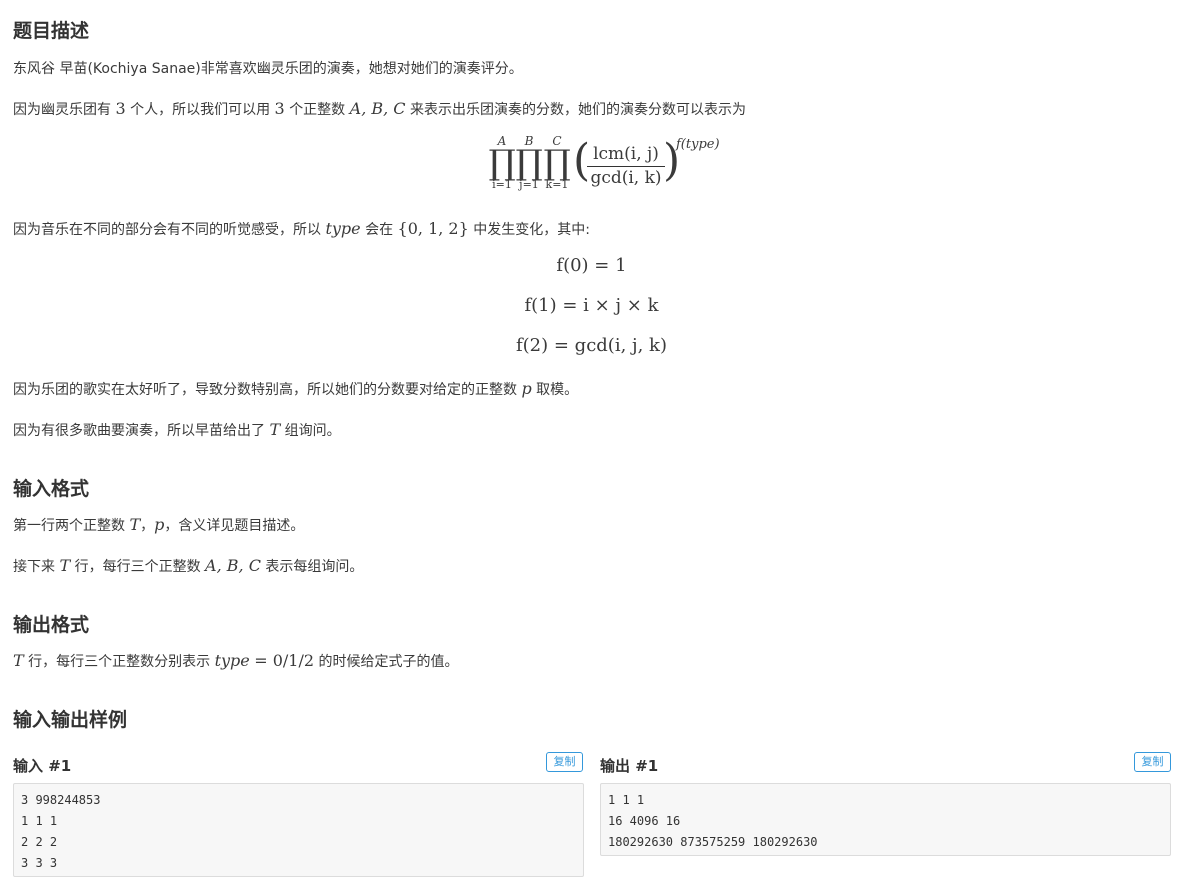  Describe the element at coordinates (713, 842) in the screenshot. I see `sample-output-line: 180292630 873575259 180292630` at that location.